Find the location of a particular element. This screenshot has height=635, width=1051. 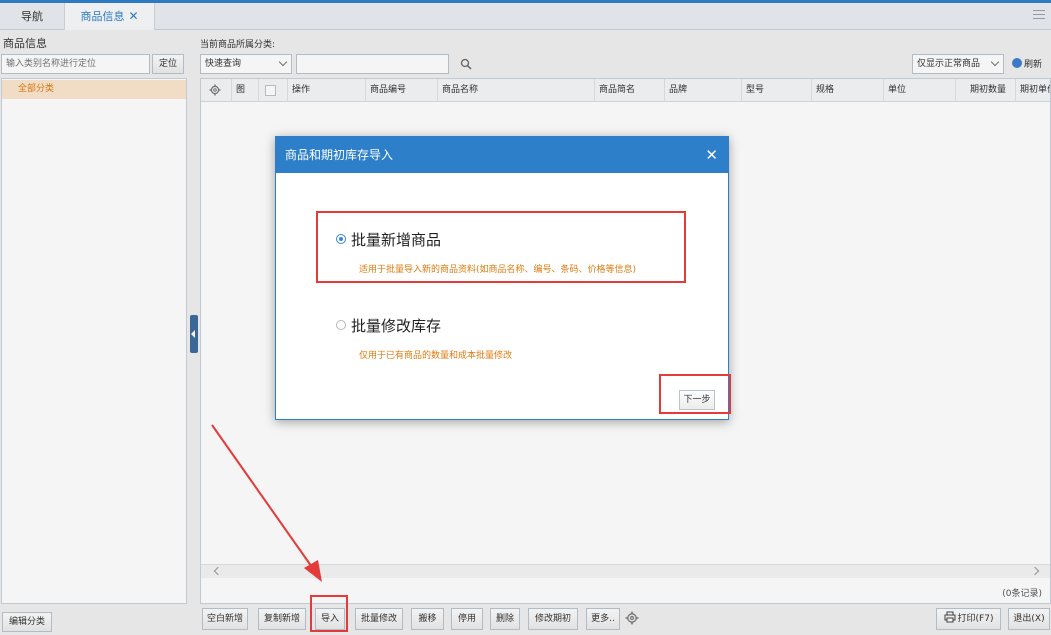

annotation-arrow is located at coordinates (266, 503).